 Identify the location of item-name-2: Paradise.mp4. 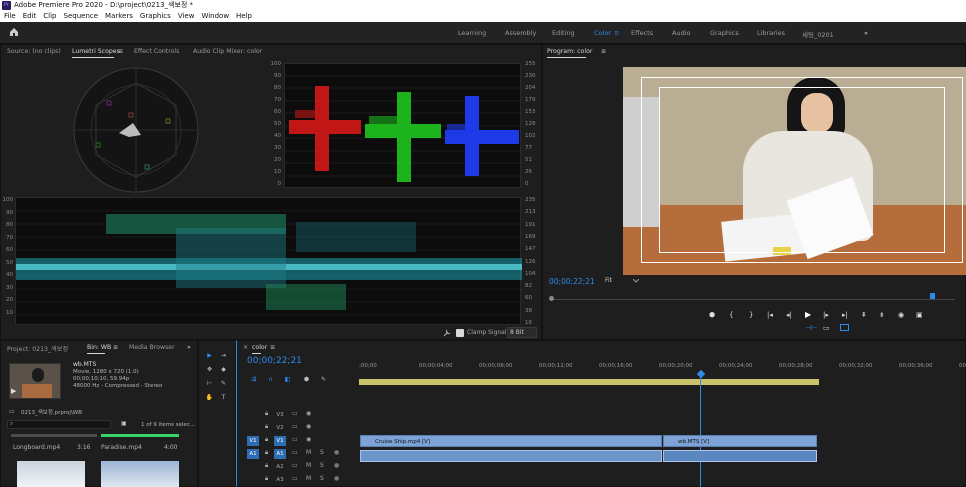
(121, 447).